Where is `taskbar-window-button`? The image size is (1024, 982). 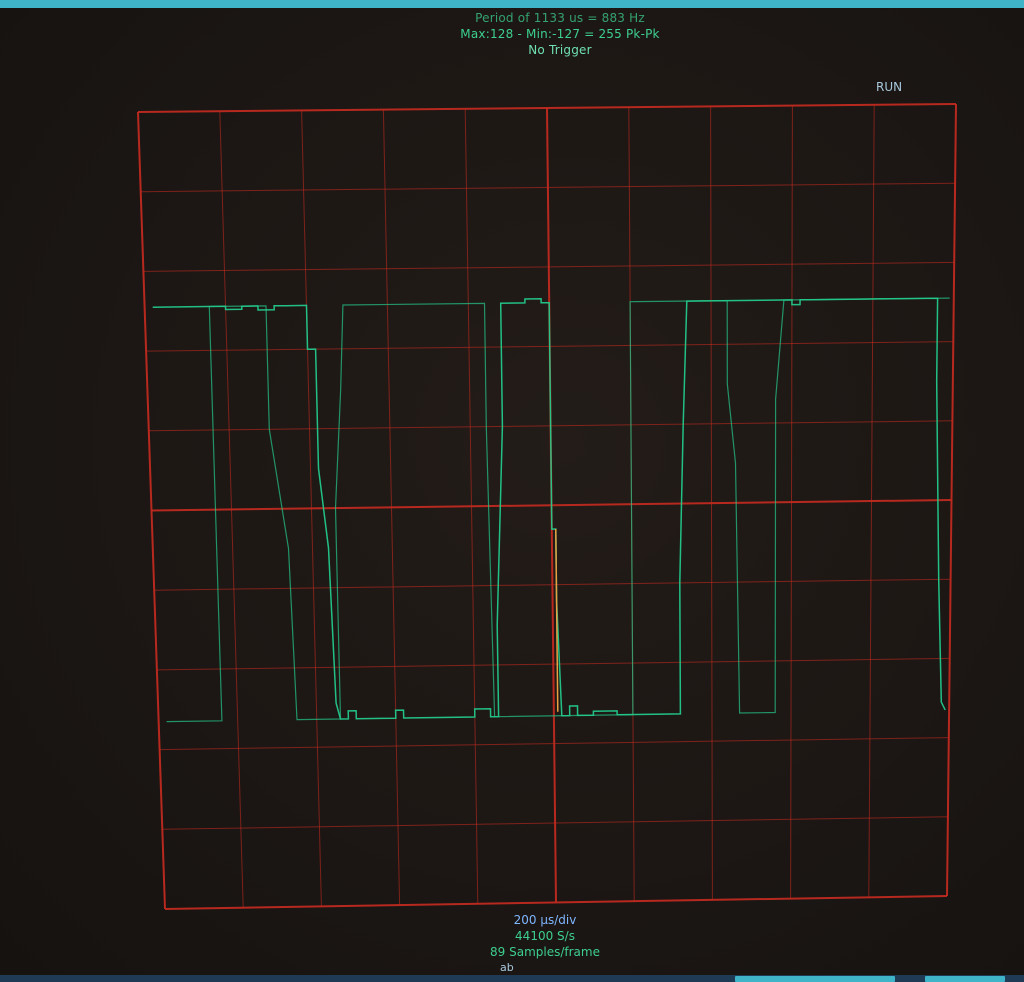
taskbar-window-button is located at coordinates (815, 979).